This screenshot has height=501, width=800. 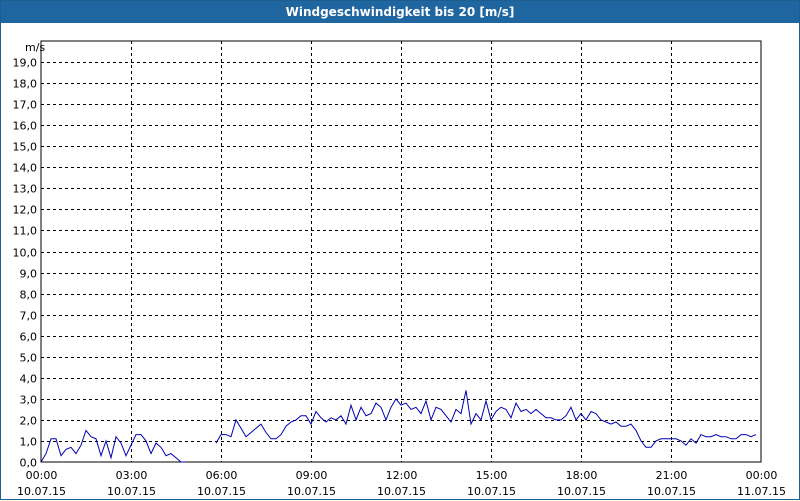 I want to click on y-tick-label: 15,0, so click(x=25, y=147).